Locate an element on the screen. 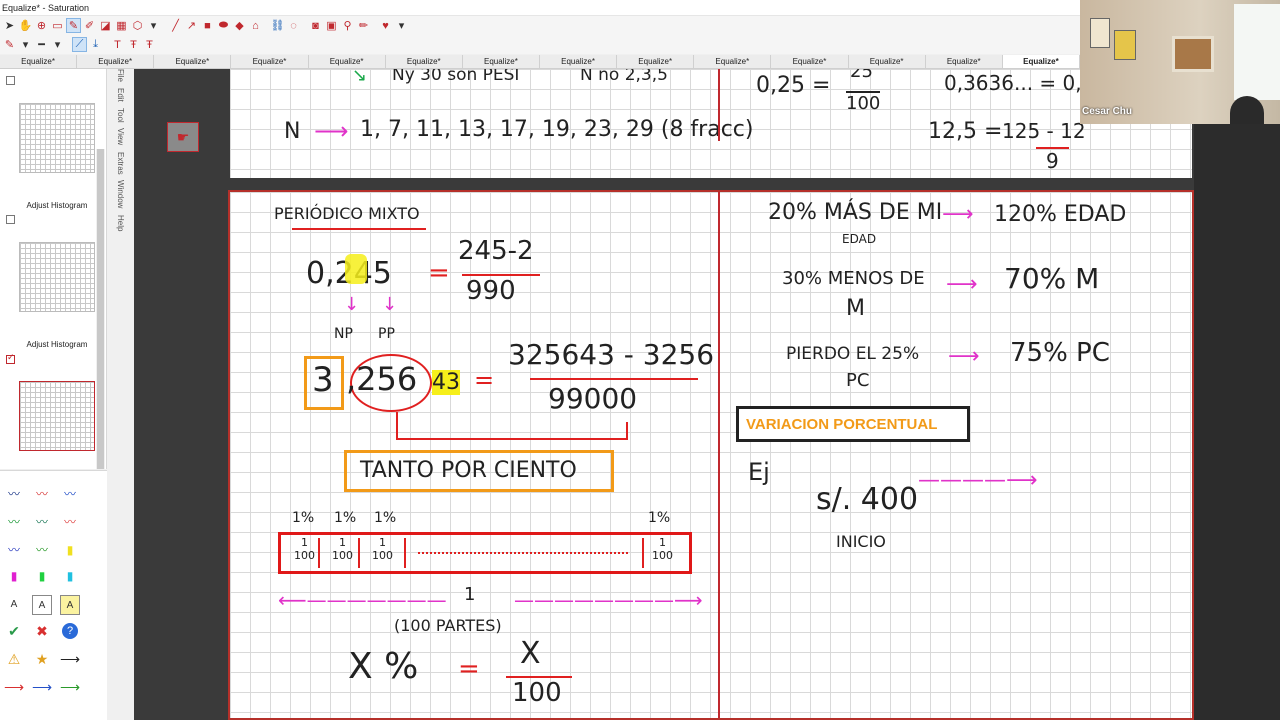 The height and width of the screenshot is (720, 1280). highlighter-icon: ✐ is located at coordinates (89, 25).